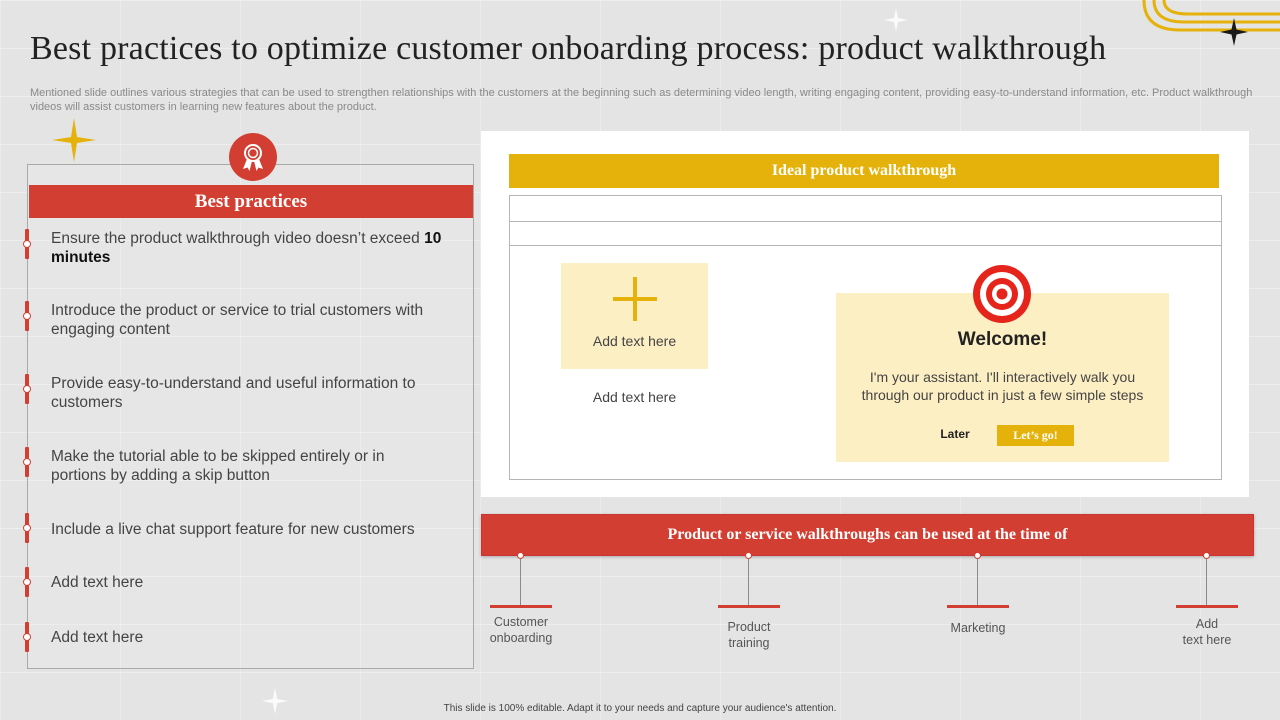  I want to click on below-tile-text: Add text here, so click(634, 397).